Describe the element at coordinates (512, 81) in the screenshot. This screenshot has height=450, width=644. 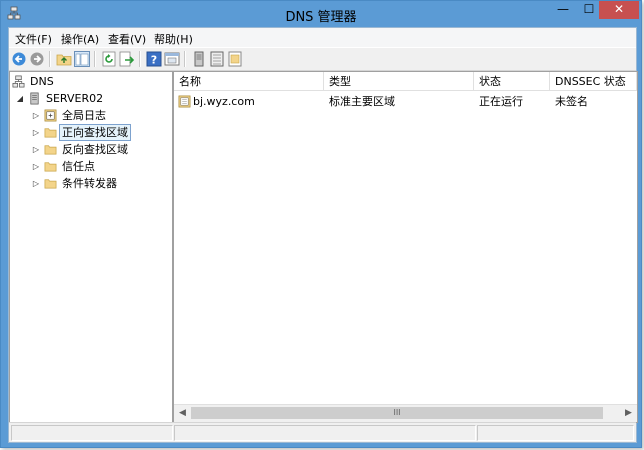
I see `column-header-status: 状态` at that location.